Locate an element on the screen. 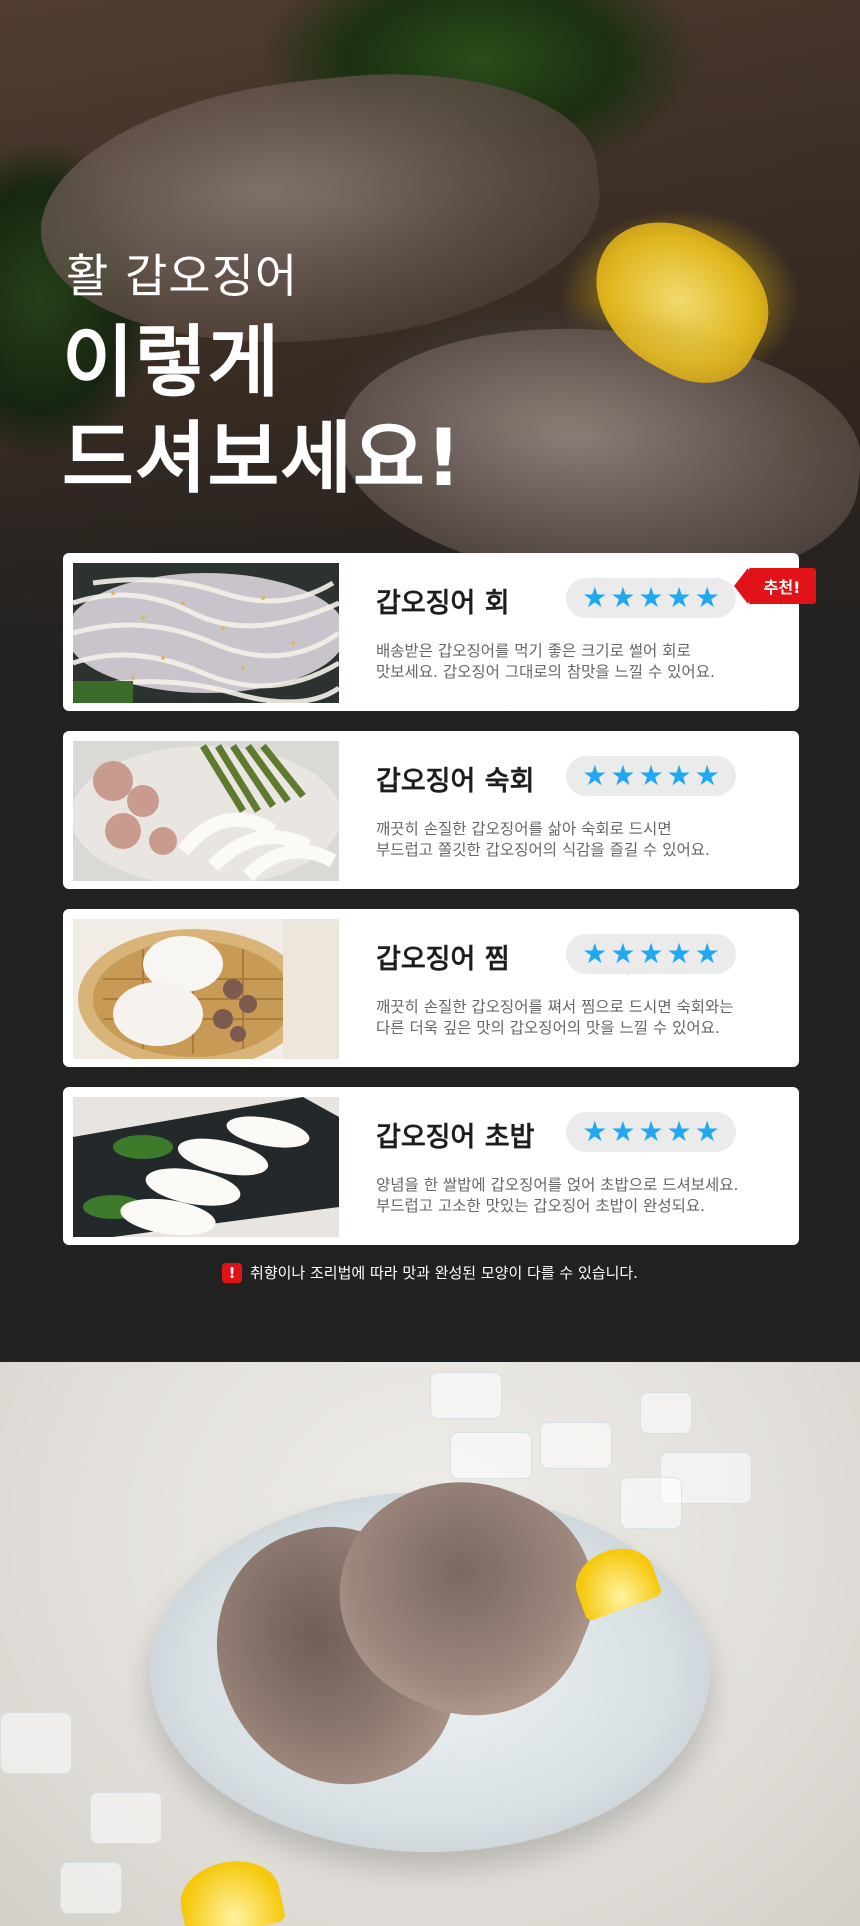 This screenshot has height=1926, width=860. recipe-description-line-2: 맛보세요. 갑오징어 그대로의 참맛을 느낄 수 있어요. is located at coordinates (545, 672).